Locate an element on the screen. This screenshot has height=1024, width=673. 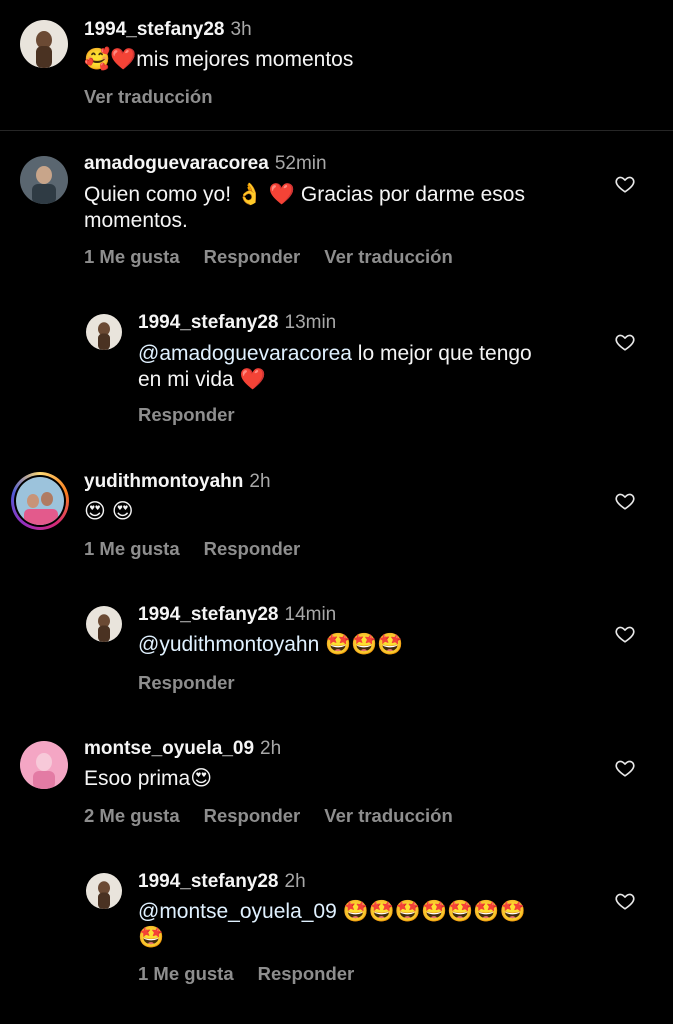
comment-actions: 1 Me gusta Responder Ver traducción is located at coordinates (280, 257).